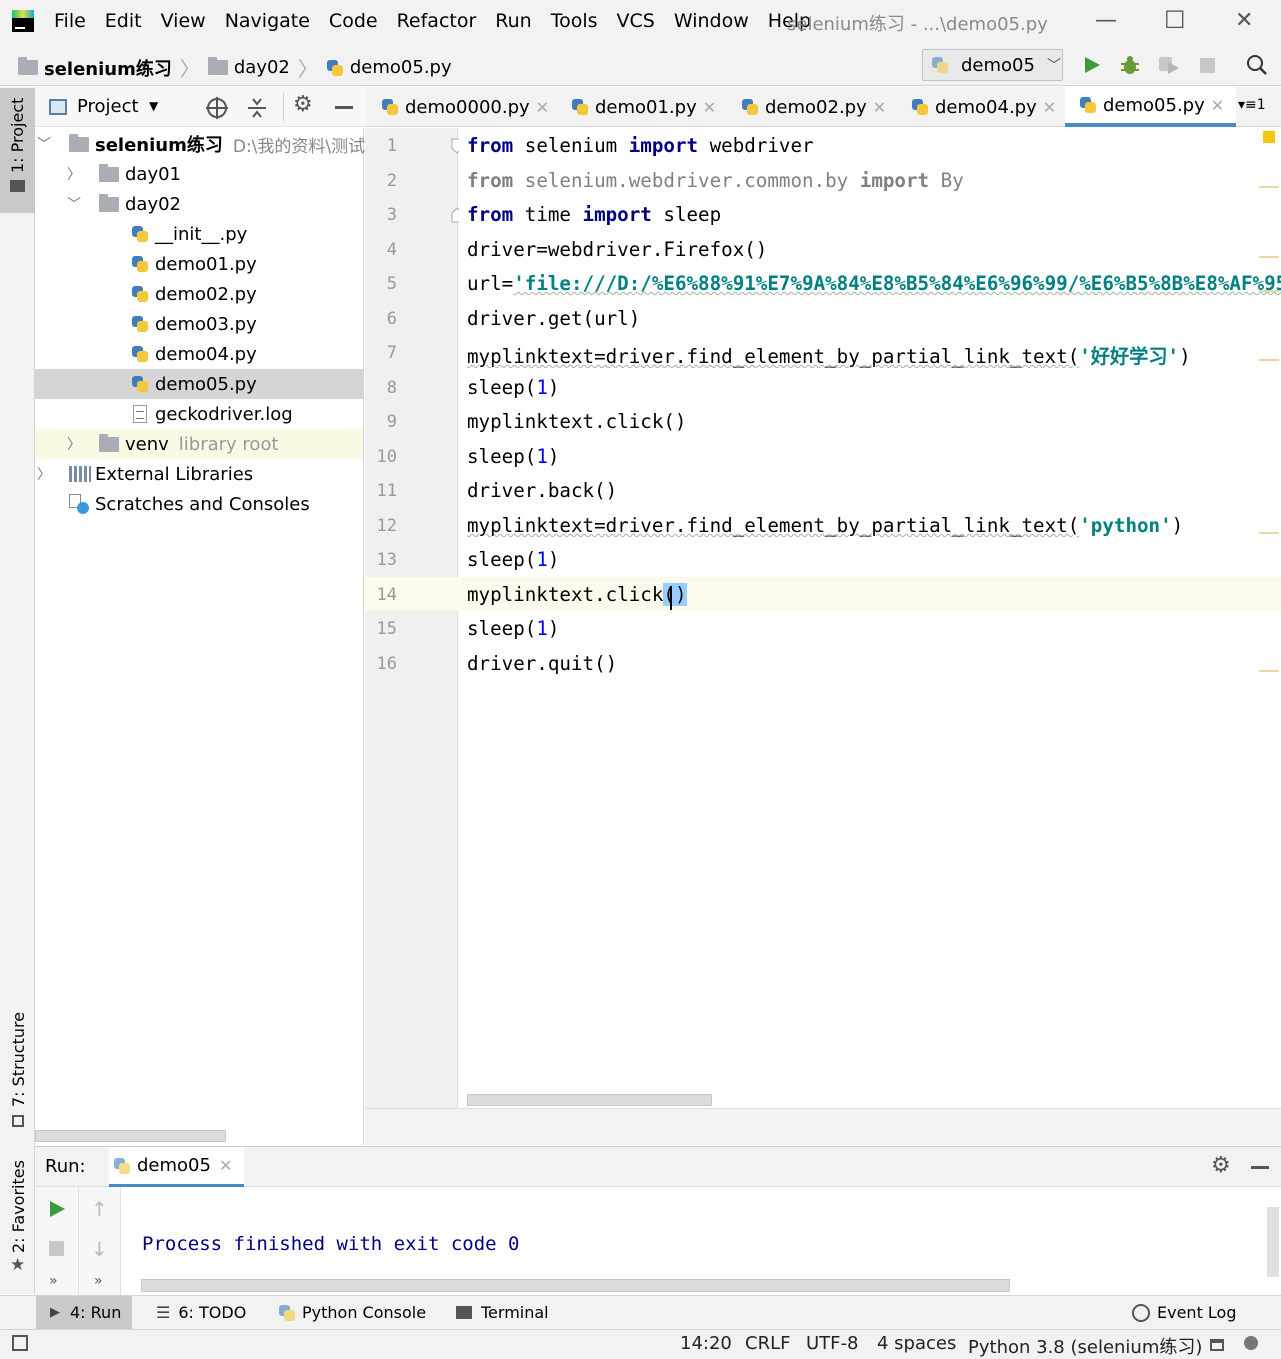 The width and height of the screenshot is (1281, 1359). What do you see at coordinates (1217, 1345) in the screenshot?
I see `lock-icon` at bounding box center [1217, 1345].